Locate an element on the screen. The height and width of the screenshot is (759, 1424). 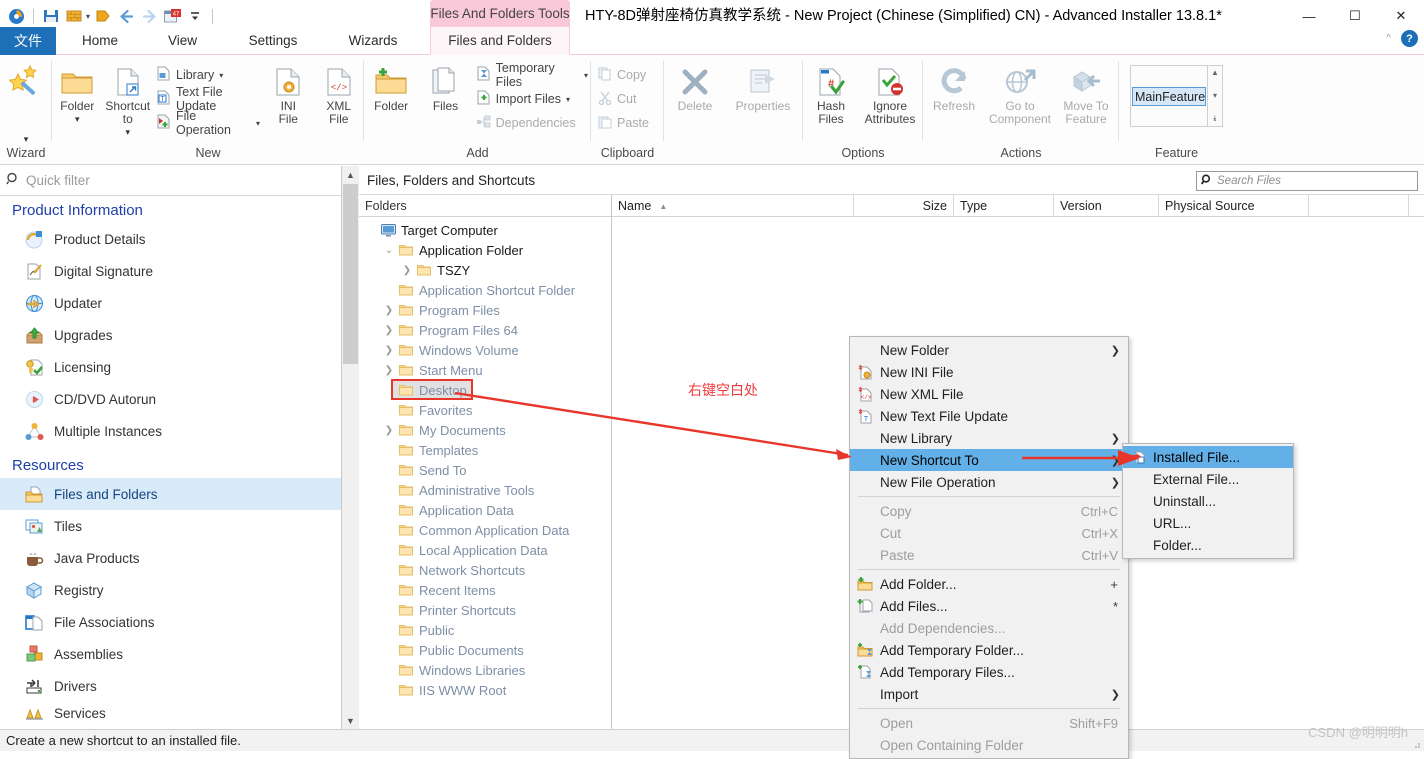
tree-item-printer-shortcuts: Printer Shortcuts is located at coordinates (485, 610).